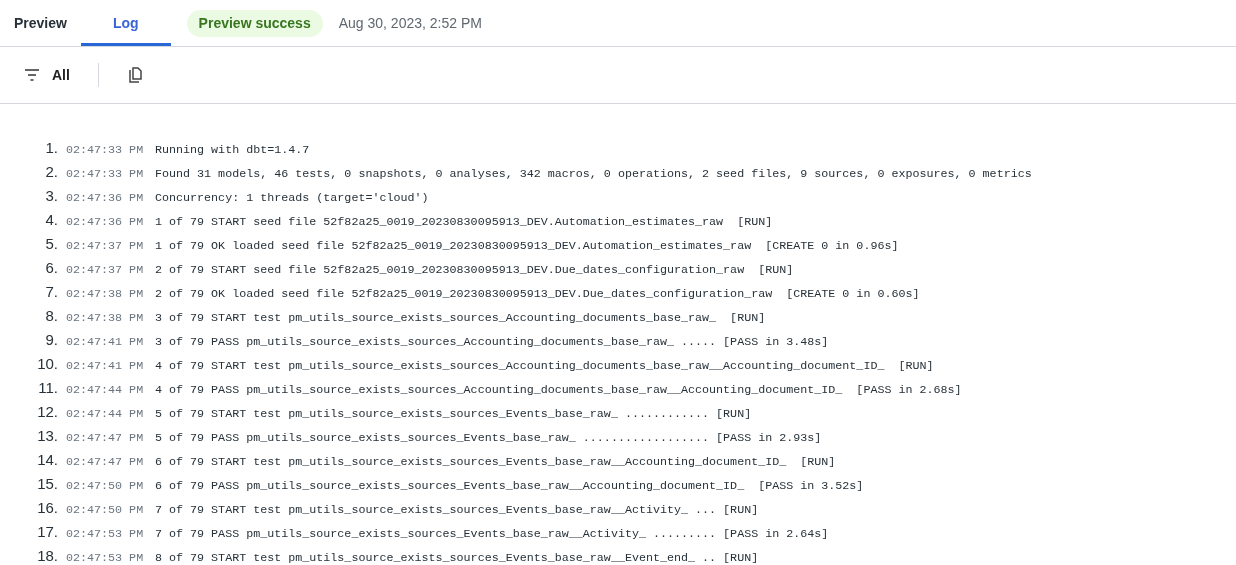  Describe the element at coordinates (254, 23) in the screenshot. I see `status-badge: Preview success` at that location.